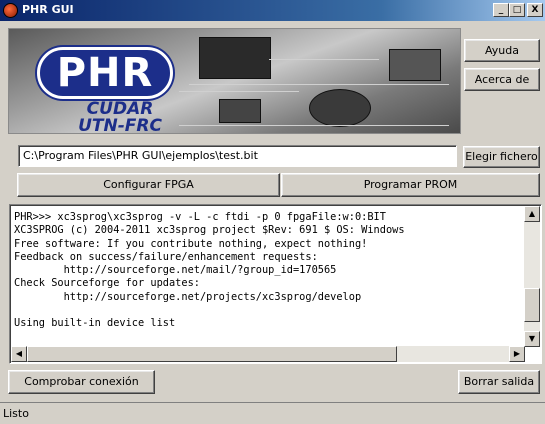 The image size is (545, 424). I want to click on configurar-fpga-button: Configurar FPGA, so click(148, 185).